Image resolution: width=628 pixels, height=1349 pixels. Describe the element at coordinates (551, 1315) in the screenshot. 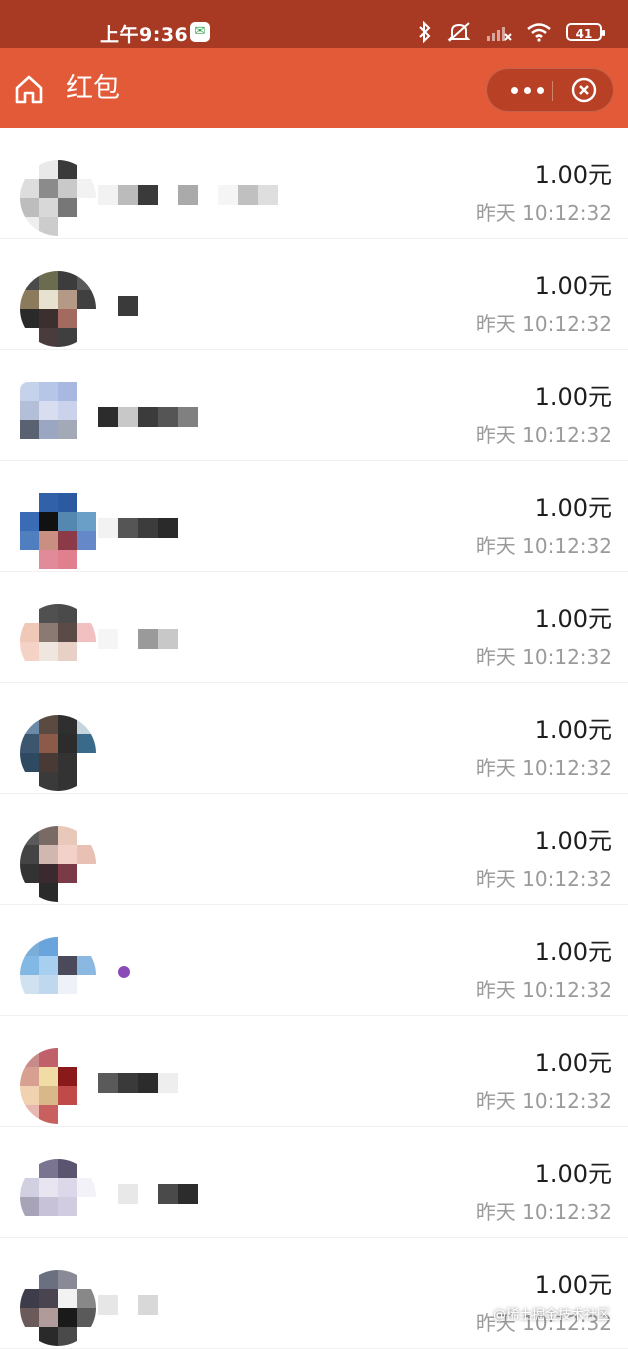

I see `watermark: @稀土掘金技术社区` at that location.